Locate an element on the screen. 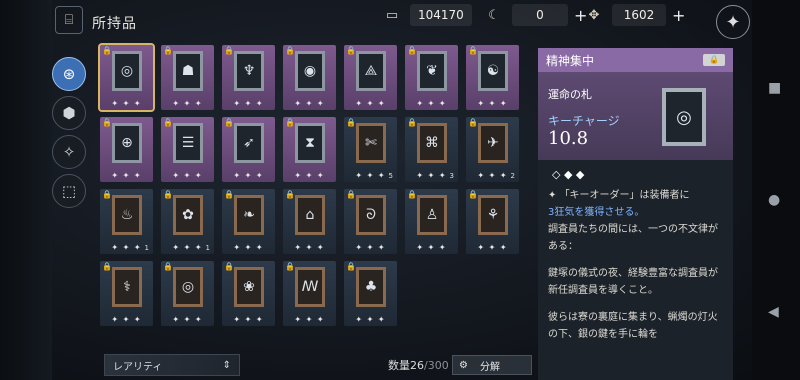 The height and width of the screenshot is (380, 800). card-item: 🔒 ♆ ✦ ✦ ✦ is located at coordinates (248, 77).